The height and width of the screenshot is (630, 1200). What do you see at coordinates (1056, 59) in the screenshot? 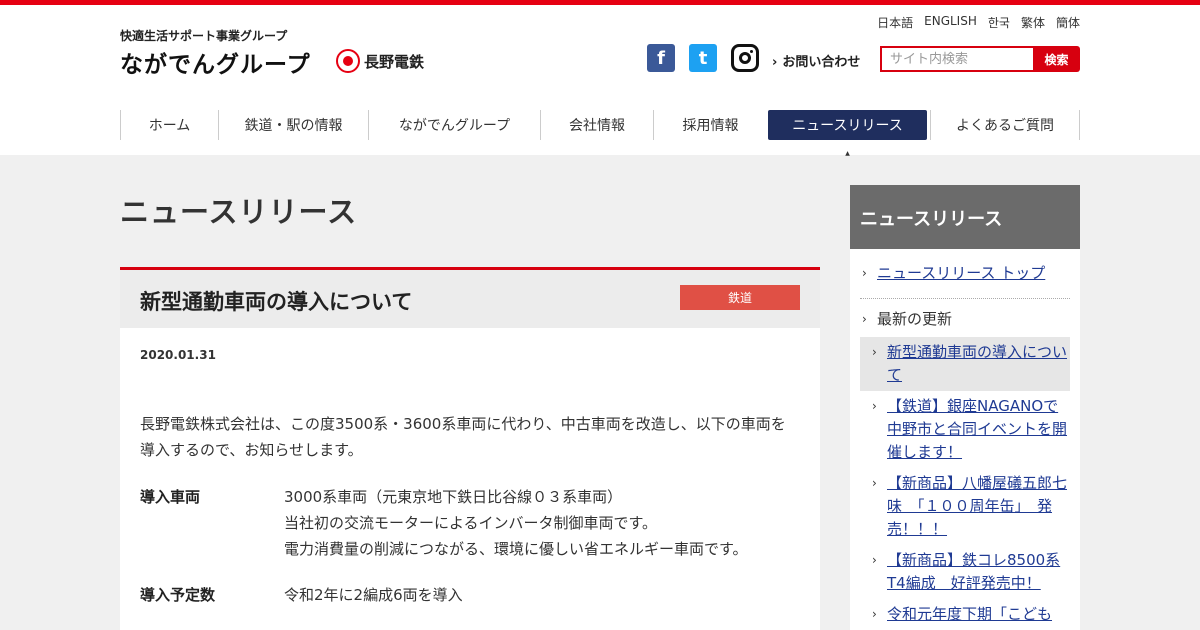
I see `search-button: 検索` at bounding box center [1056, 59].